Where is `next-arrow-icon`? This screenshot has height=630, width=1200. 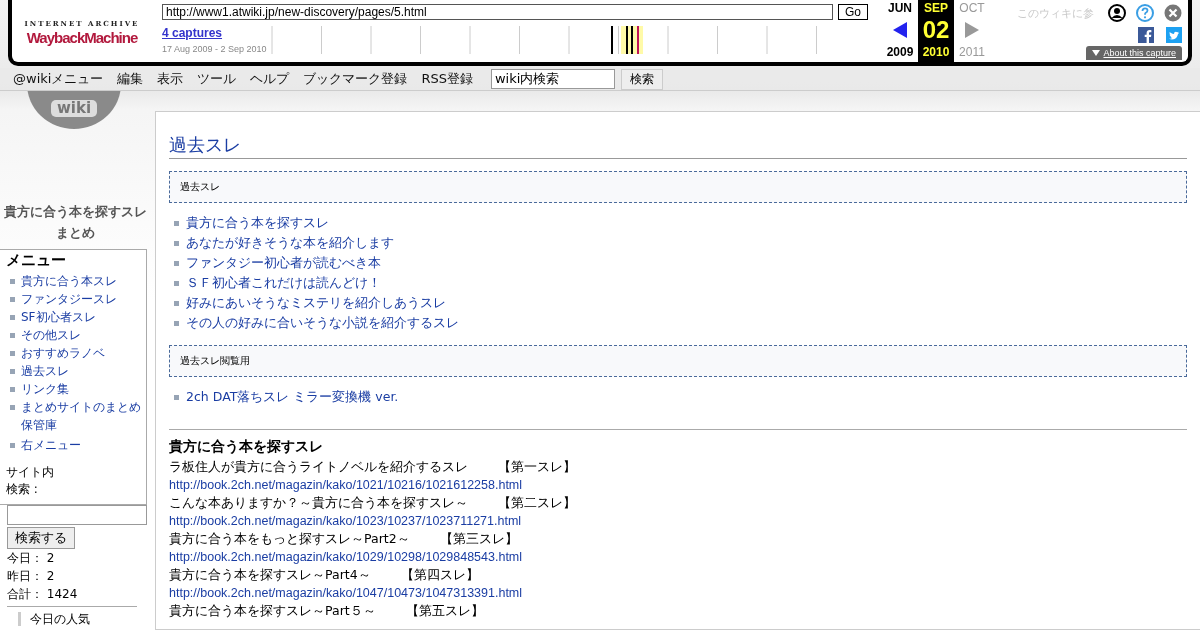
next-arrow-icon is located at coordinates (972, 30).